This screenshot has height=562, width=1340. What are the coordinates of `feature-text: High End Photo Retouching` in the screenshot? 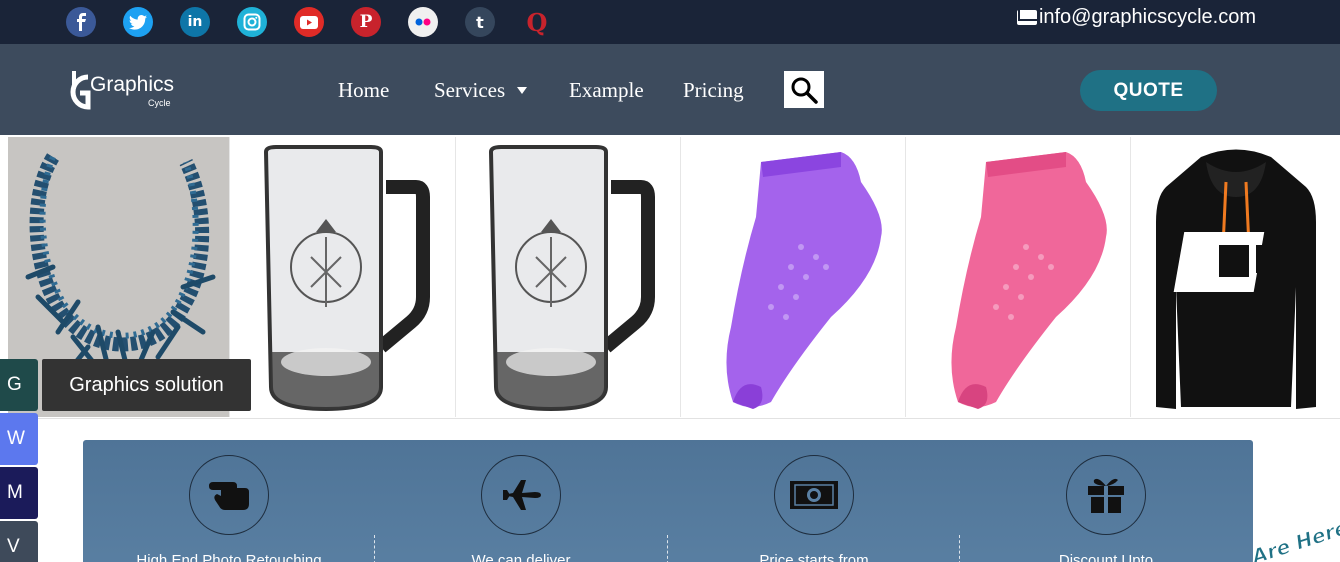 It's located at (229, 557).